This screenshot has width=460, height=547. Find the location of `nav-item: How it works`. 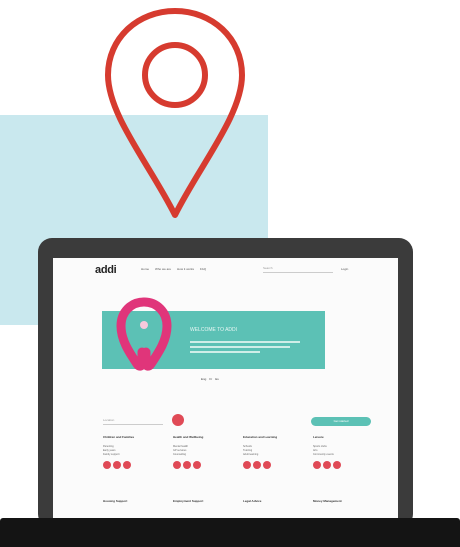

nav-item: How it works is located at coordinates (185, 269).